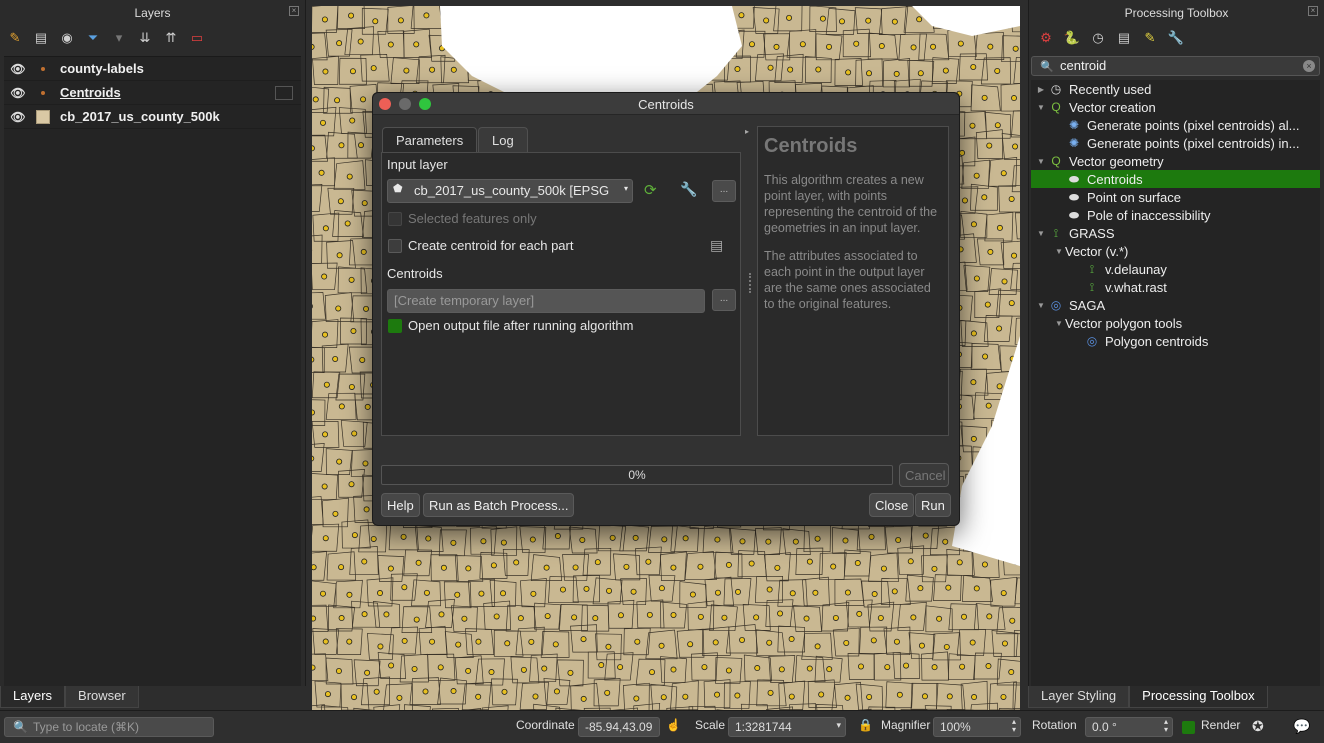 This screenshot has height=743, width=1324. What do you see at coordinates (1079, 697) in the screenshot?
I see `tab-layer-styling: Layer Styling` at bounding box center [1079, 697].